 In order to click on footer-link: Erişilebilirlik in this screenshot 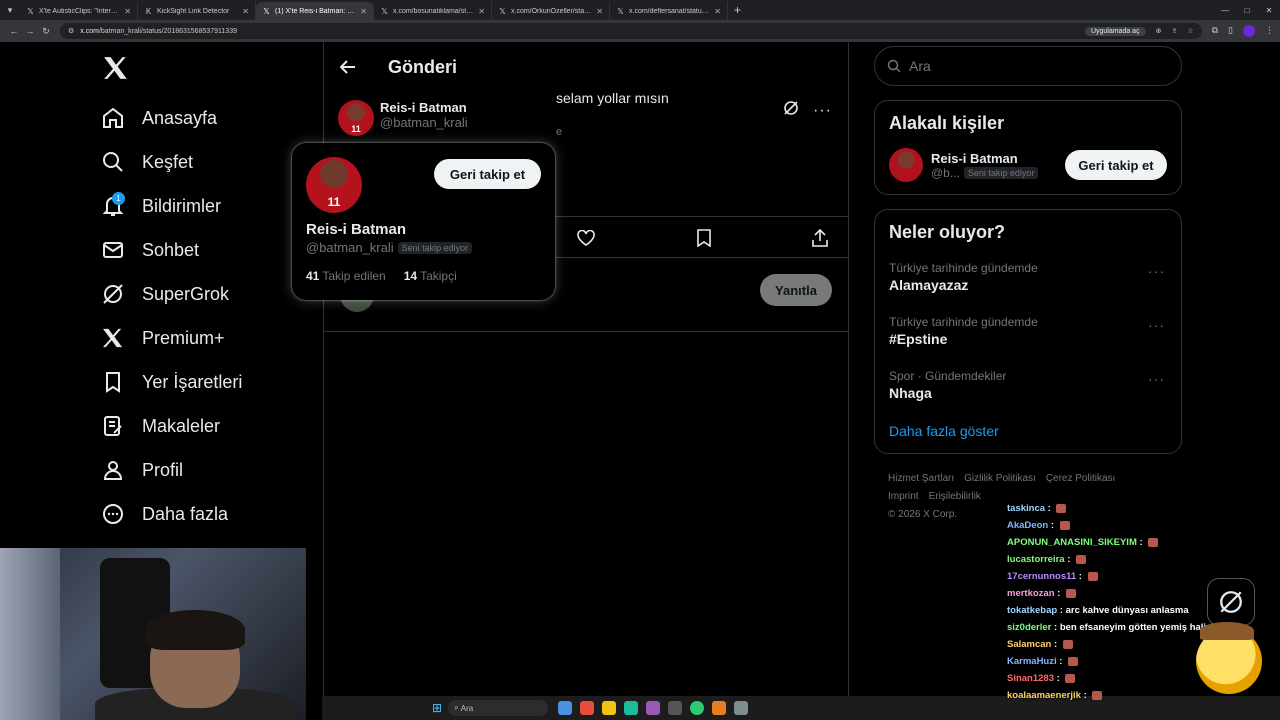, I will do `click(955, 496)`.